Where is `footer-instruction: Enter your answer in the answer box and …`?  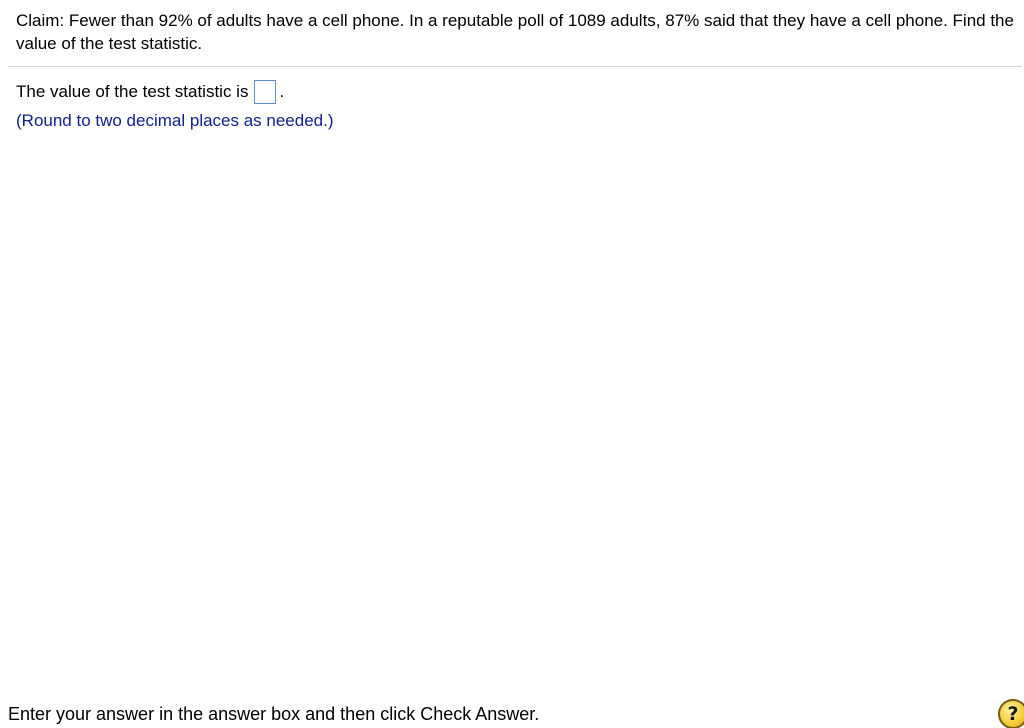
footer-instruction: Enter your answer in the answer box and … is located at coordinates (274, 714).